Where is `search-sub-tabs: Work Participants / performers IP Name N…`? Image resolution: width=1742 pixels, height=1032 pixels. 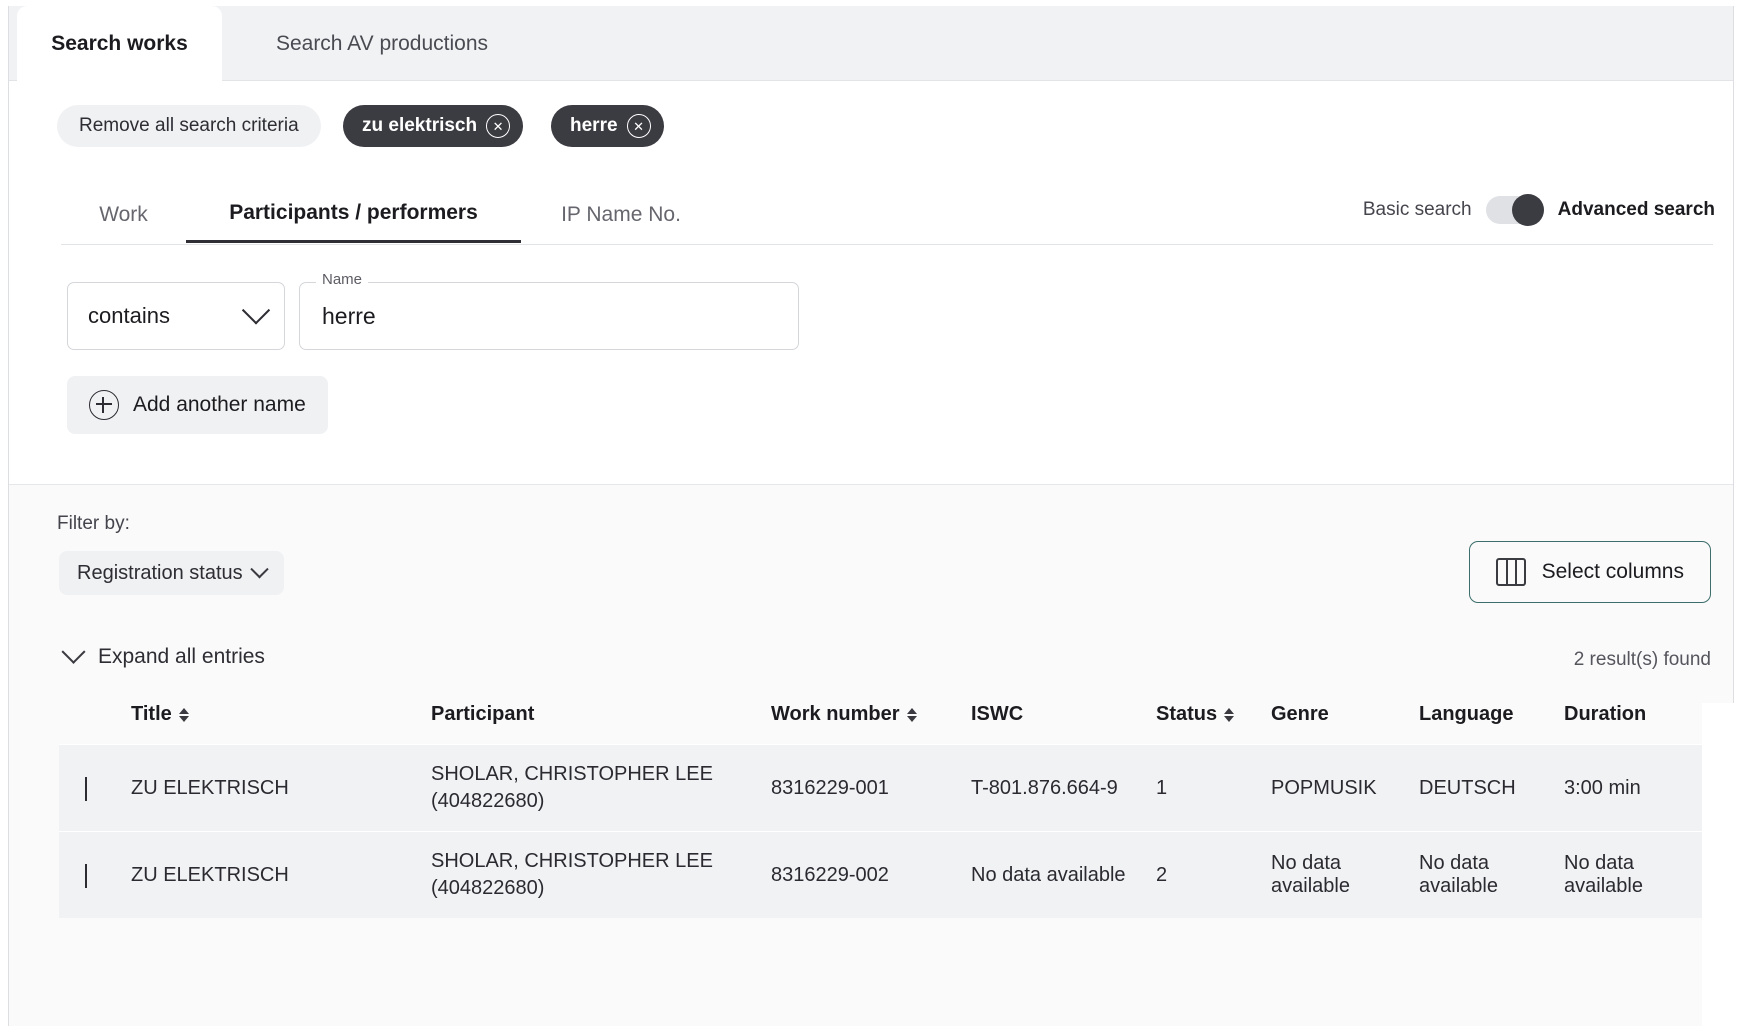 search-sub-tabs: Work Participants / performers IP Name N… is located at coordinates (887, 215).